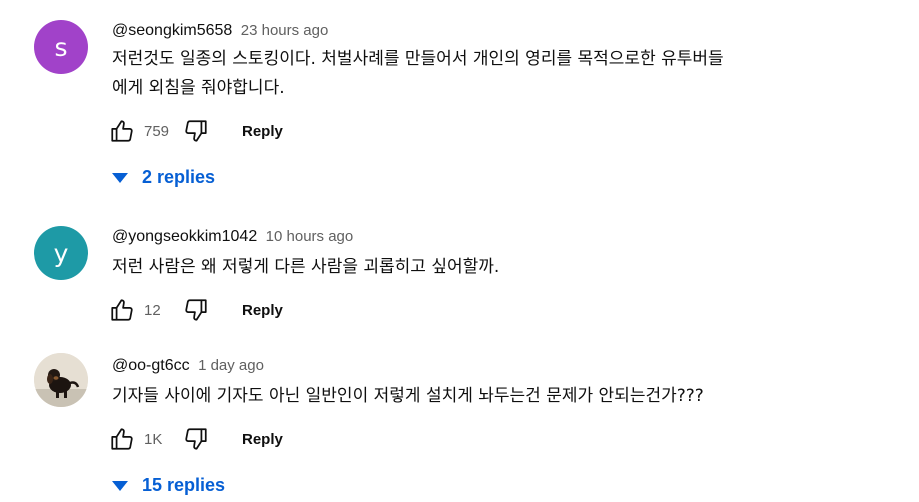  Describe the element at coordinates (184, 236) in the screenshot. I see `author-name: @yongseokkim1042` at that location.